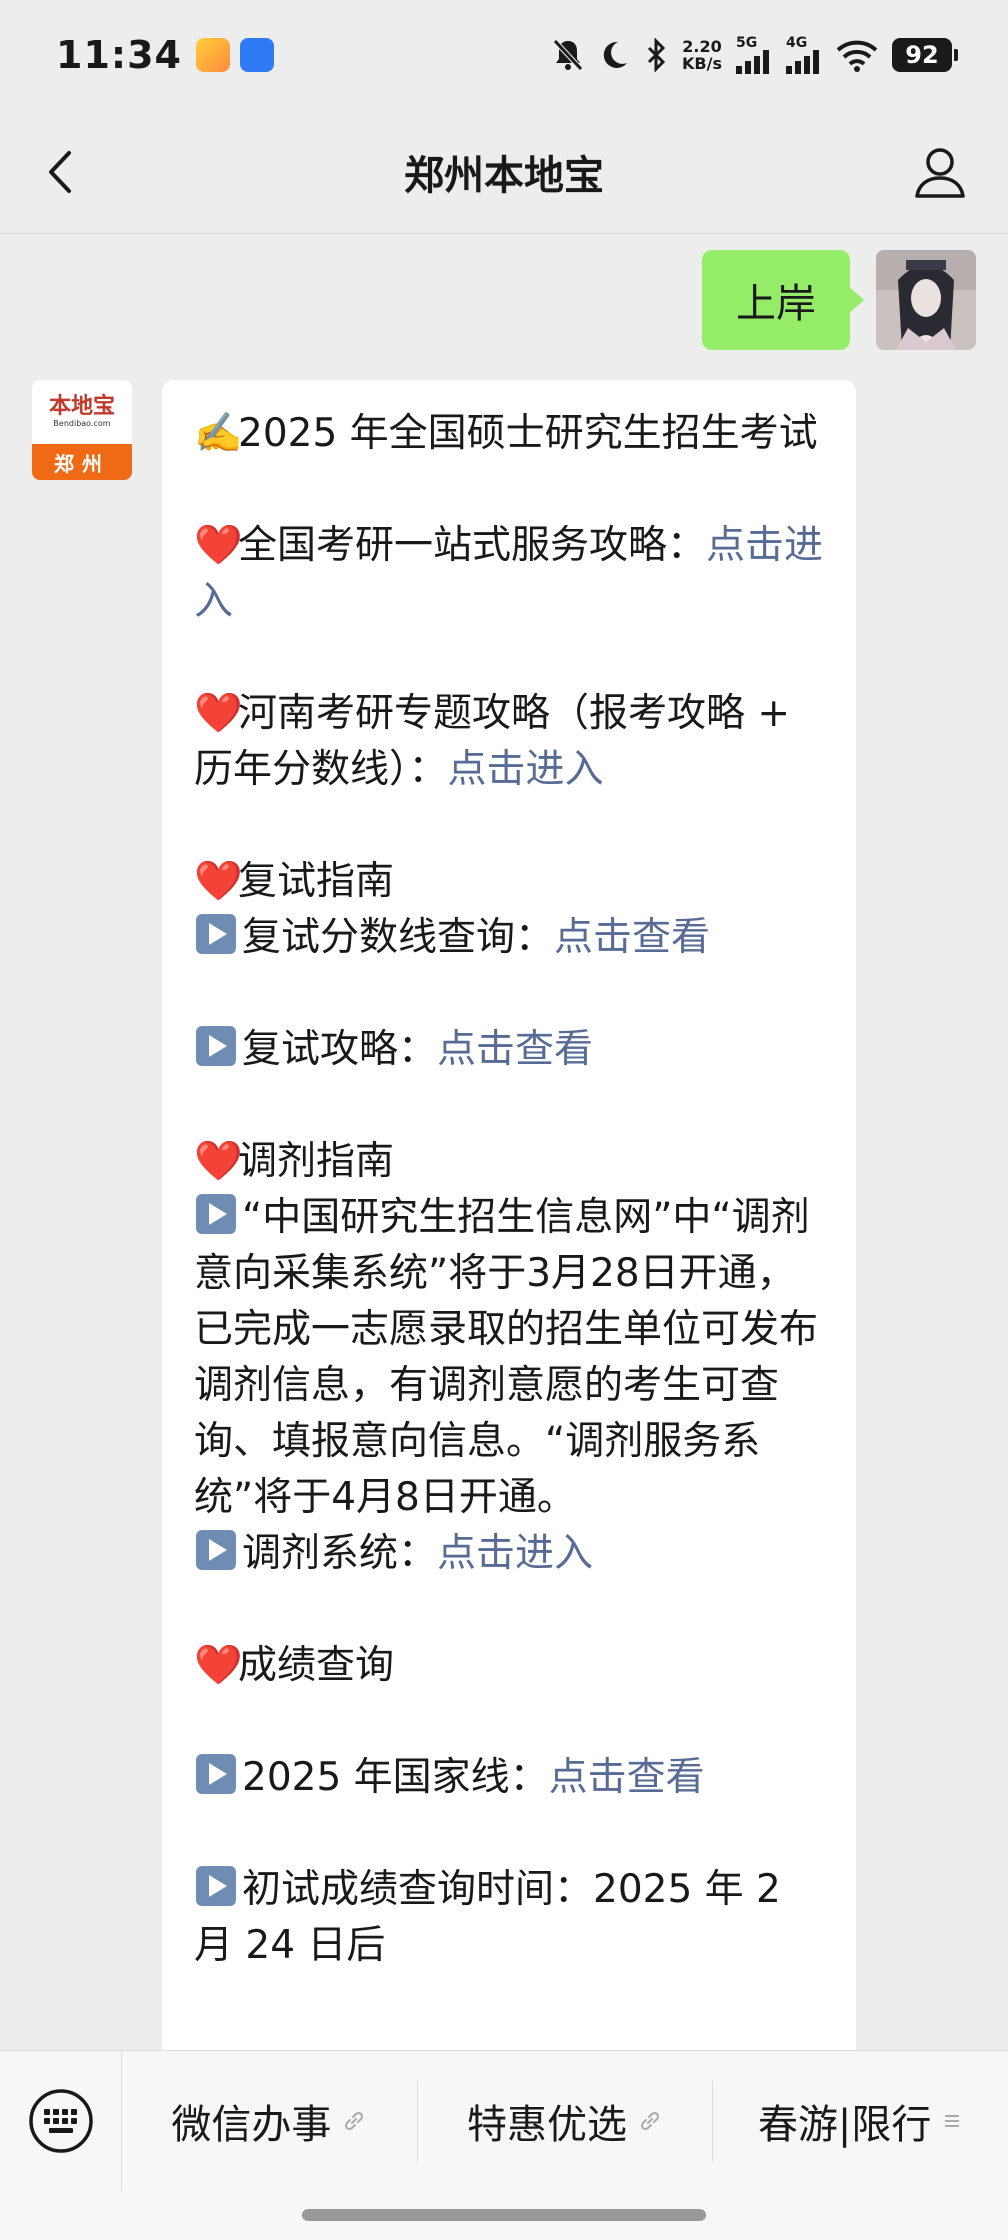 This screenshot has height=2240, width=1008. I want to click on bottom-menu: 微信办事 特惠优选 春游|限行, so click(504, 2145).